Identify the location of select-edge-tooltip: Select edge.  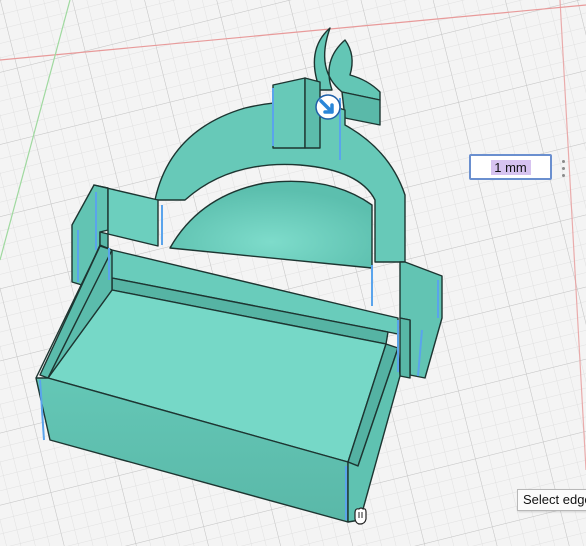
(551, 500).